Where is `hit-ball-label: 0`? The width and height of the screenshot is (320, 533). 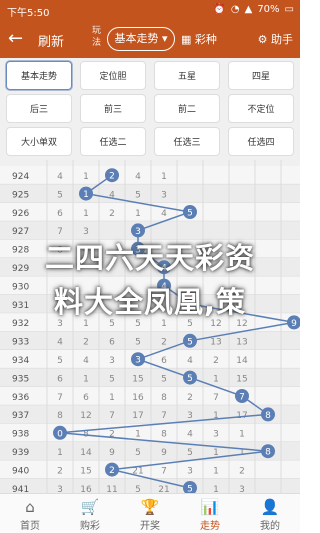
hit-ball-label: 0 is located at coordinates (60, 434).